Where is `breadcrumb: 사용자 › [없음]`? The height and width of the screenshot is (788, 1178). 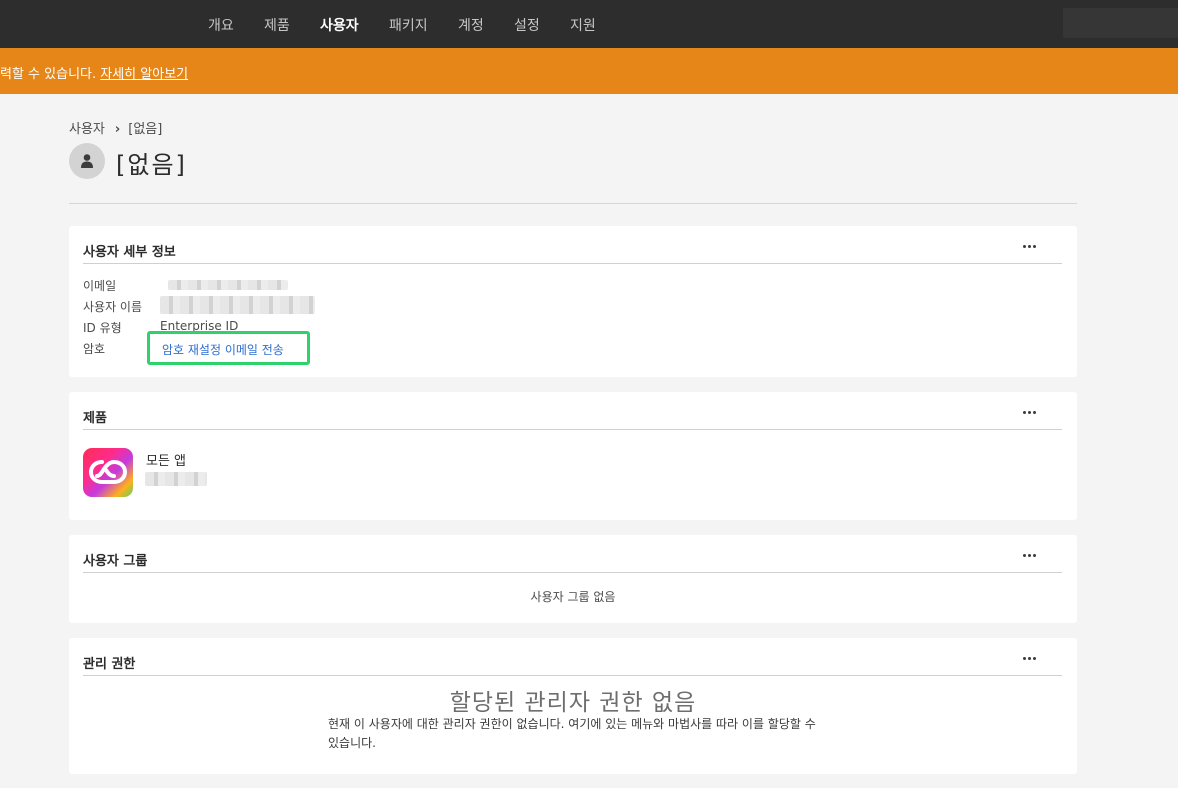
breadcrumb: 사용자 › [없음] is located at coordinates (115, 127).